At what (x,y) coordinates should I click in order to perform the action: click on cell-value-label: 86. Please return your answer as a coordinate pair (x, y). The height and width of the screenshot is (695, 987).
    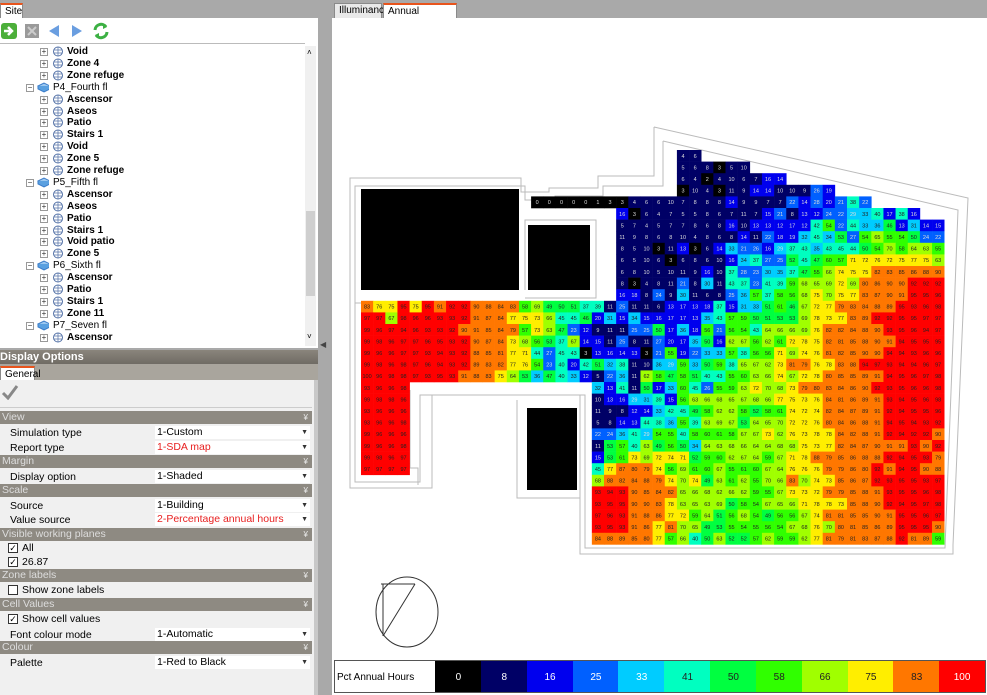
    Looking at the image, I should click on (853, 458).